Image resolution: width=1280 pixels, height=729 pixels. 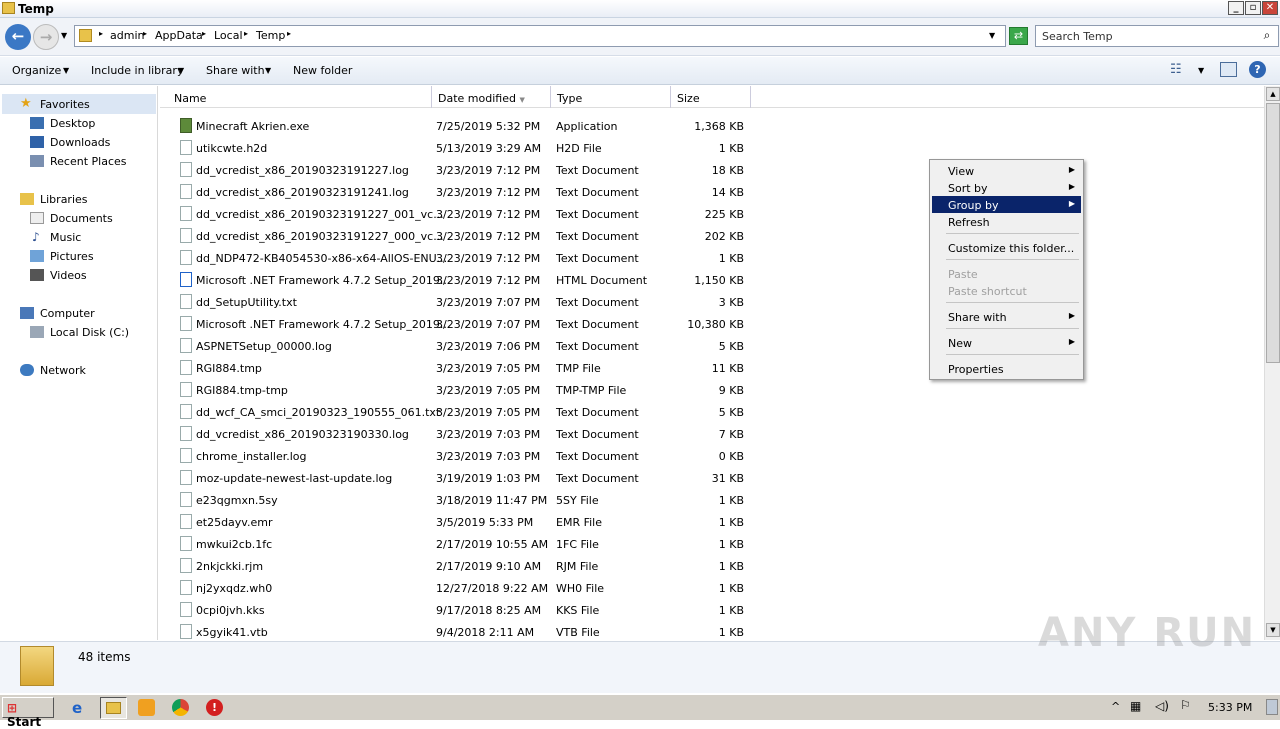 I want to click on menu-separator, so click(x=1012, y=259).